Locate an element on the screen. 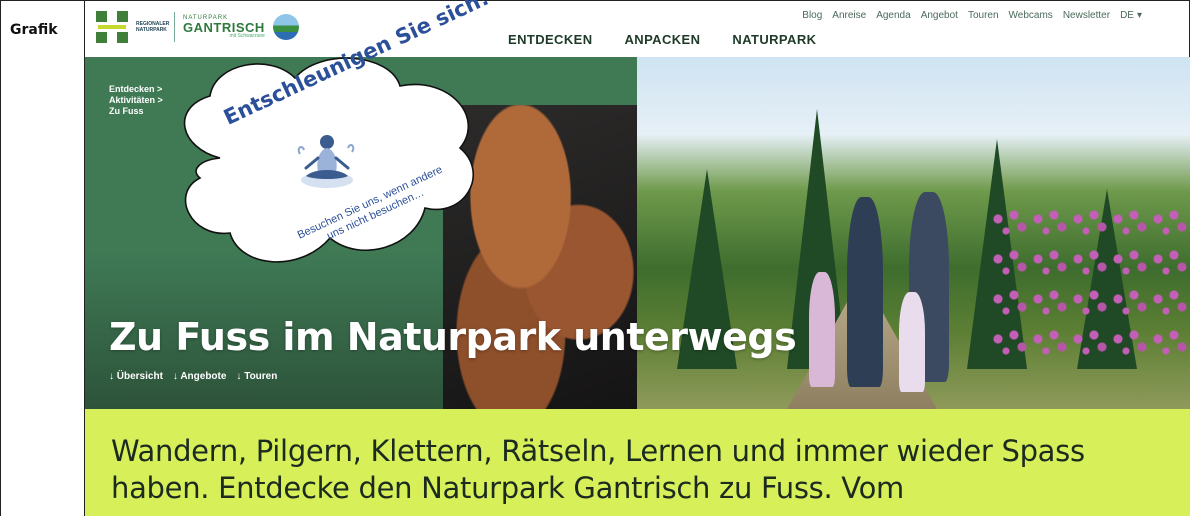 The width and height of the screenshot is (1190, 516). topnav-newsletter: Newsletter is located at coordinates (1086, 15).